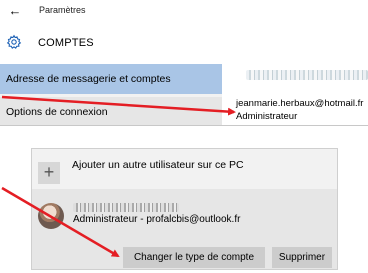  What do you see at coordinates (66, 43) in the screenshot?
I see `section-title: COMPTES` at bounding box center [66, 43].